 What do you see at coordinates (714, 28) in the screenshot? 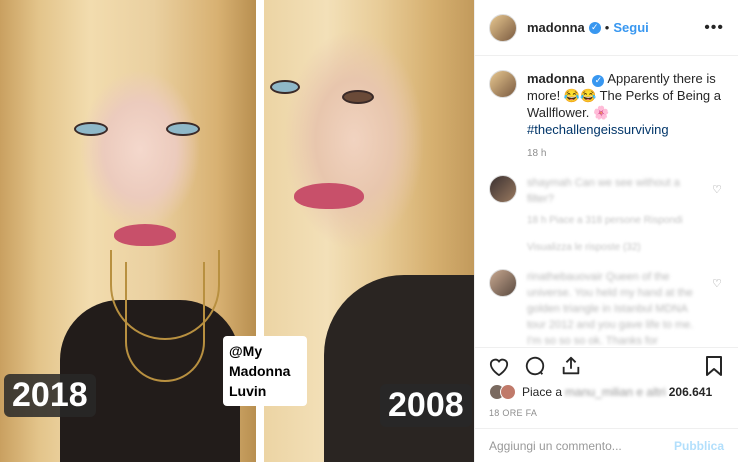
I see `more-horizontal-icon: •••` at bounding box center [714, 28].